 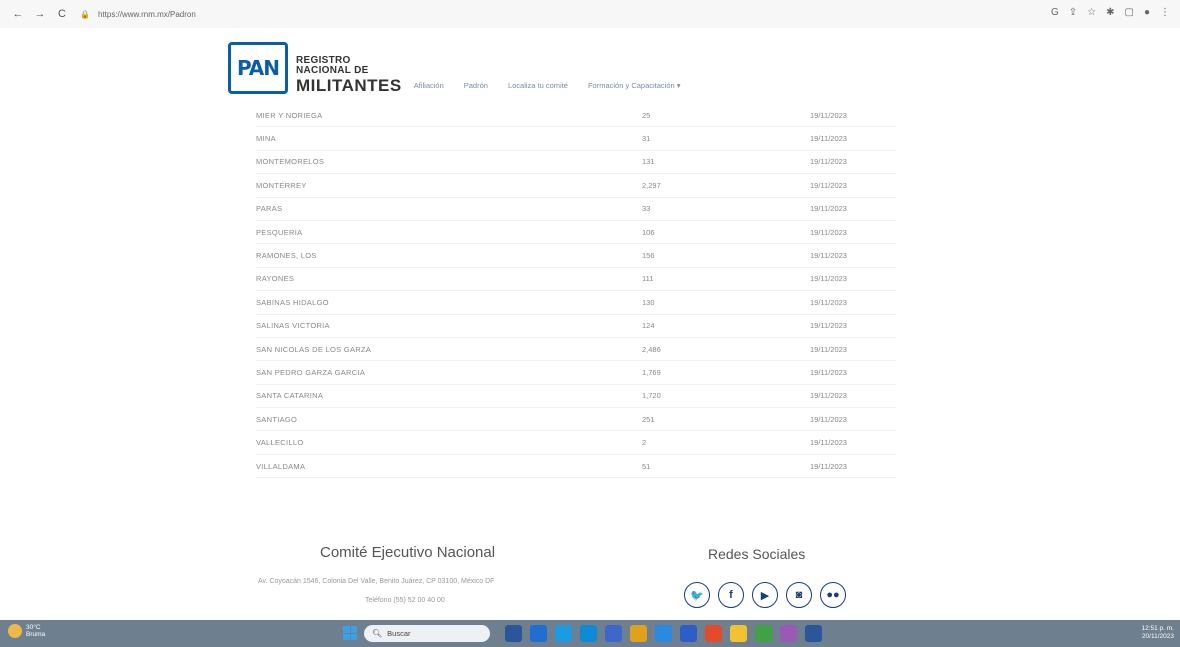 What do you see at coordinates (1055, 12) in the screenshot?
I see `google-icon: G` at bounding box center [1055, 12].